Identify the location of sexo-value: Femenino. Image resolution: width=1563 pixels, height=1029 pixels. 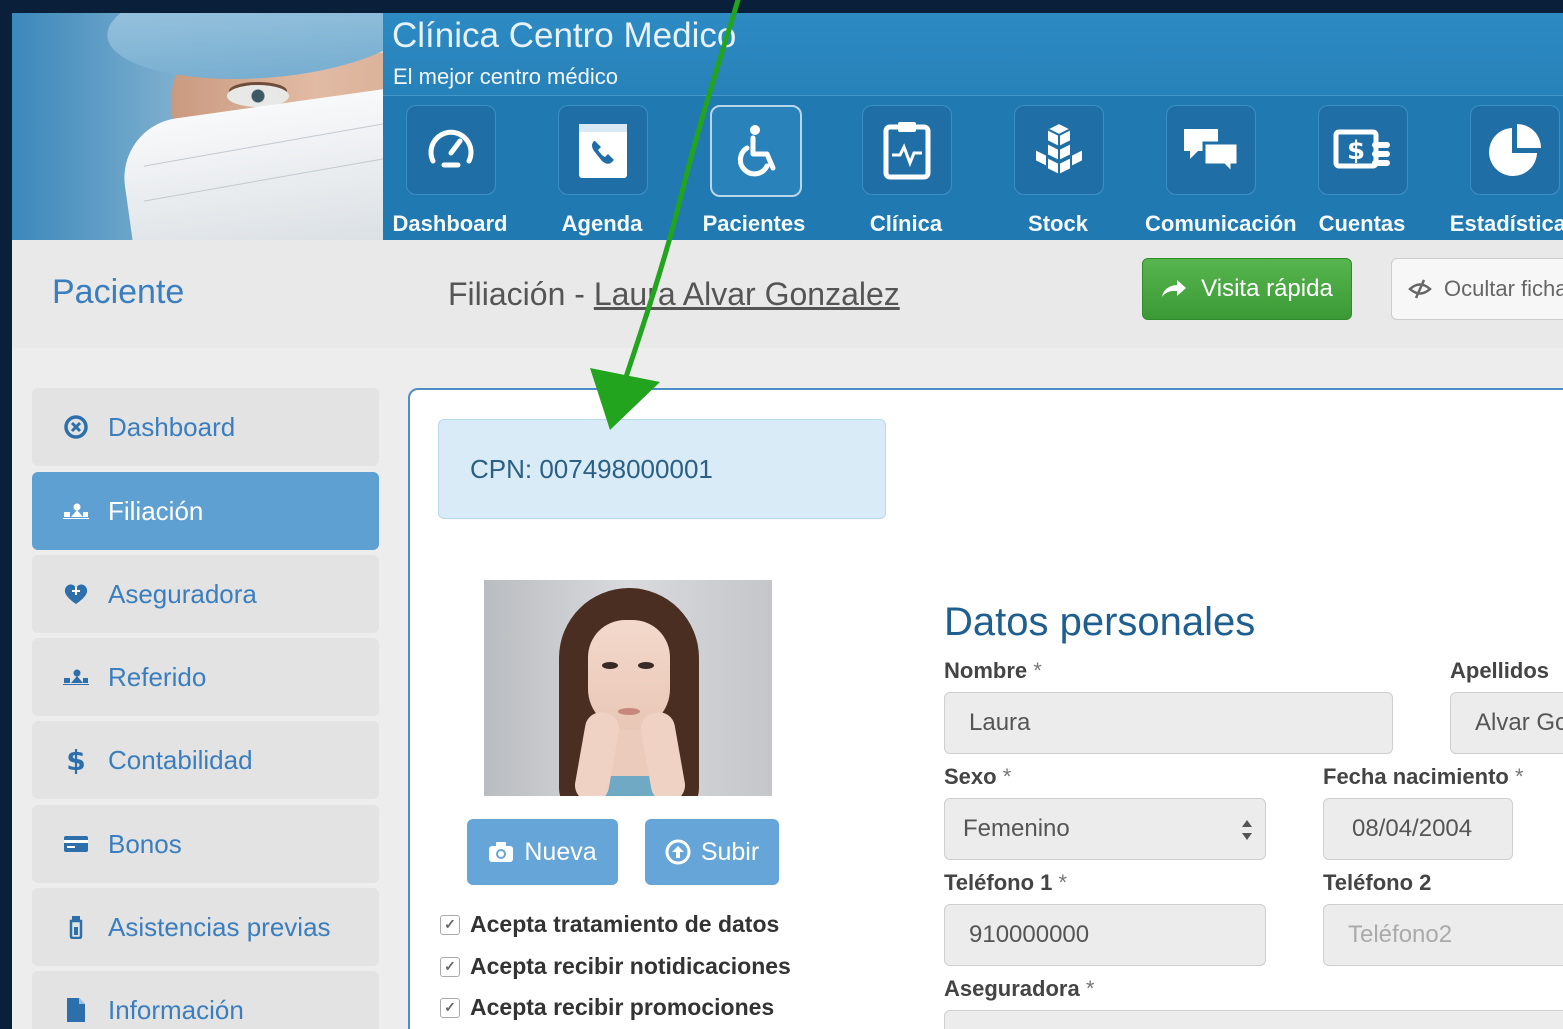
(1016, 828).